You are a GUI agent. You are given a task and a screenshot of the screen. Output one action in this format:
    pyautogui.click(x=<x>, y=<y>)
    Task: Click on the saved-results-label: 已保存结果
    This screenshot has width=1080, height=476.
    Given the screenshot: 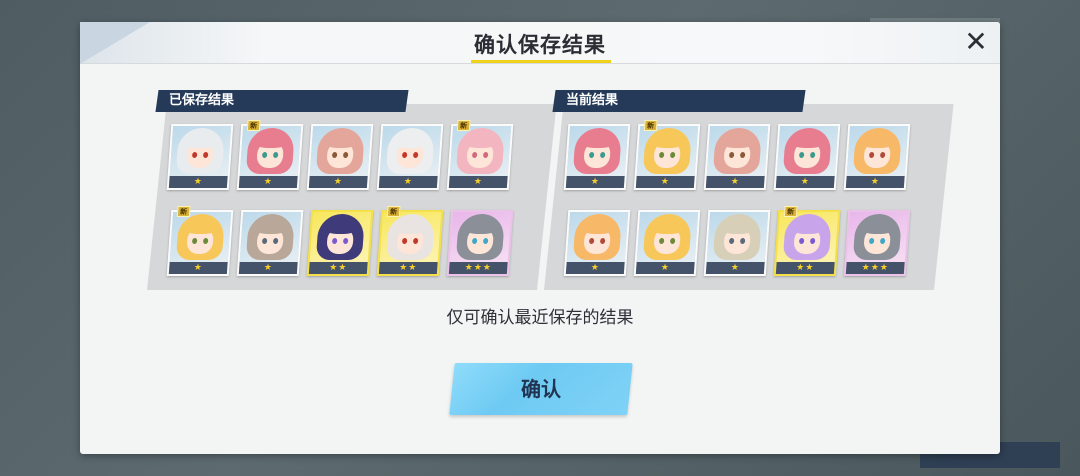 What is the action you would take?
    pyautogui.click(x=282, y=101)
    